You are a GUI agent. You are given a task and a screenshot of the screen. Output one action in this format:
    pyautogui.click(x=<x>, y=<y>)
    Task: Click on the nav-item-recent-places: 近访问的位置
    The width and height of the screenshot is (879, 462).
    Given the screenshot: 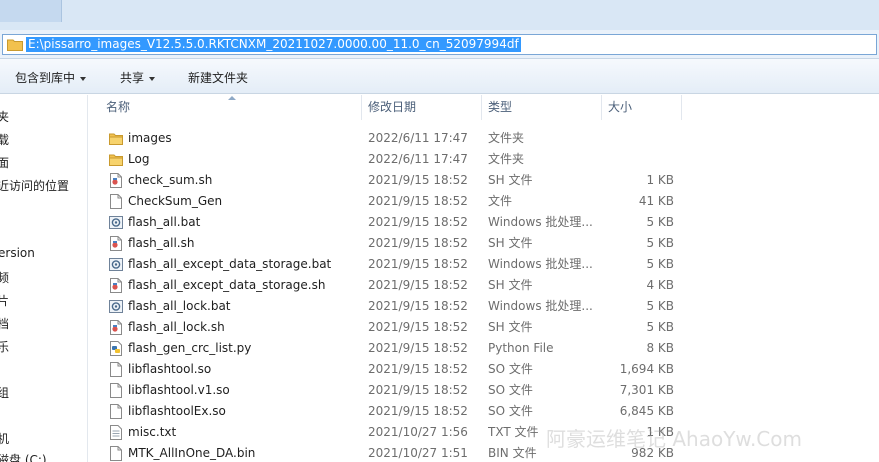 What is the action you would take?
    pyautogui.click(x=34, y=185)
    